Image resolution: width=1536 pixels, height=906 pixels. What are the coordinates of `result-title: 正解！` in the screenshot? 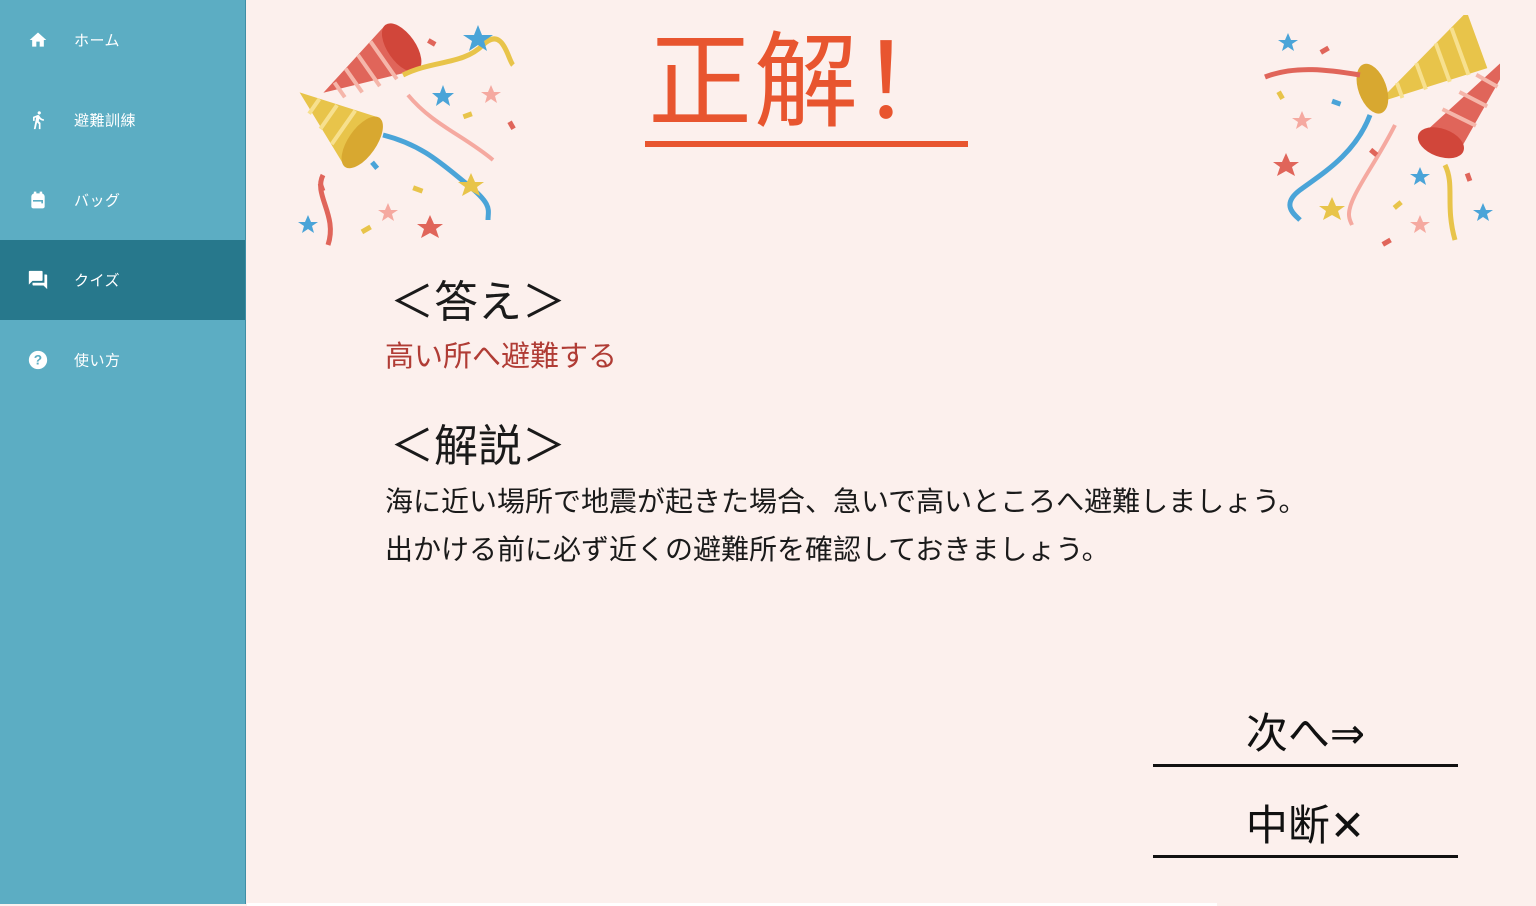 It's located at (807, 82).